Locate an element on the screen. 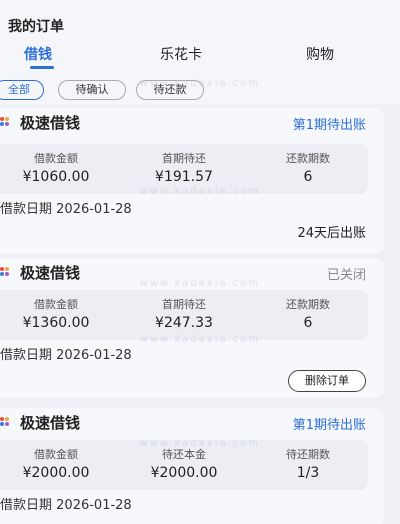 This screenshot has height=524, width=400. stat-first-installment: 首期待还 ¥247.33 is located at coordinates (184, 314).